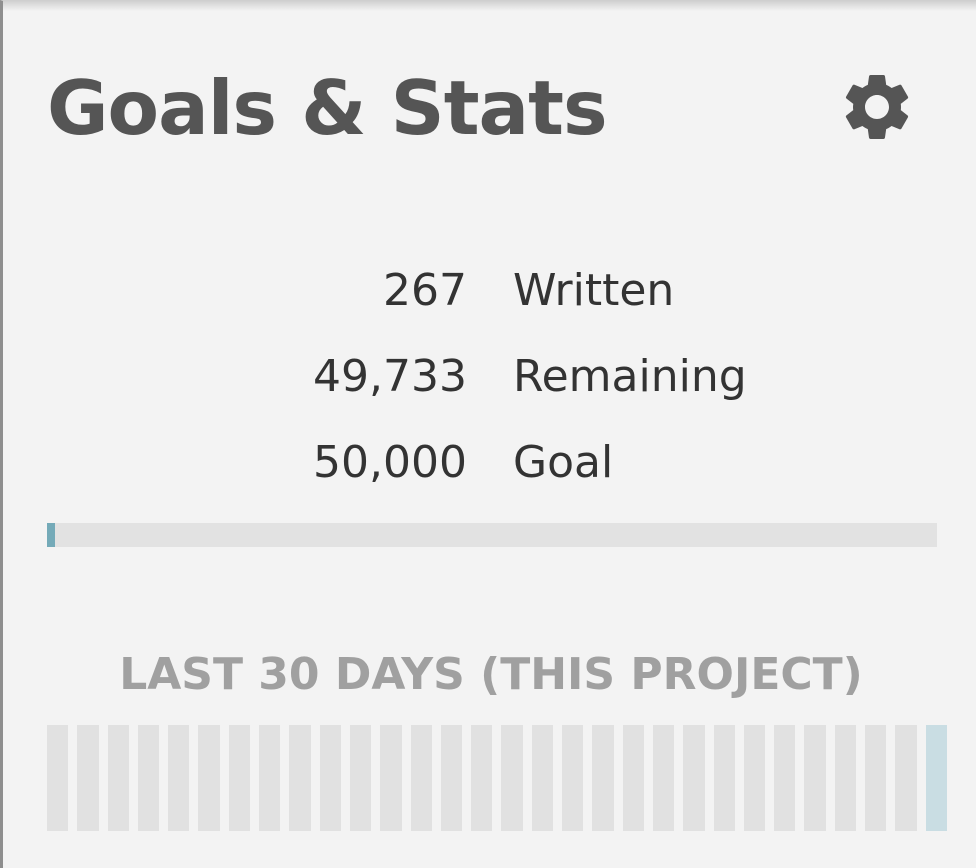  I want to click on panel-top-shadow, so click(489, 6).